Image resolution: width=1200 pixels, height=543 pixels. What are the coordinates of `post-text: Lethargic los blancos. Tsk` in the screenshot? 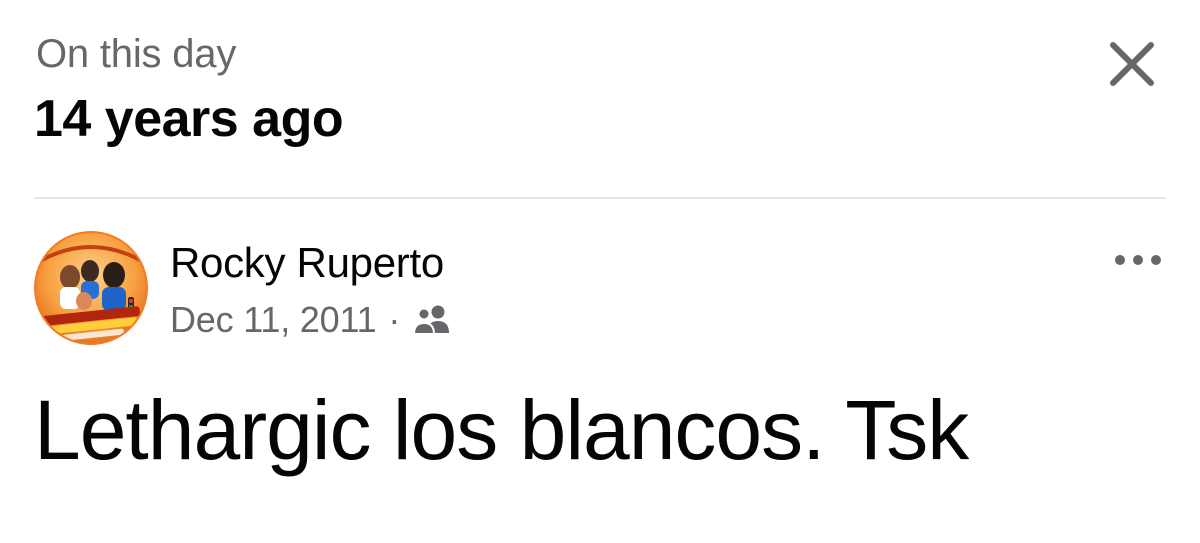 It's located at (501, 430).